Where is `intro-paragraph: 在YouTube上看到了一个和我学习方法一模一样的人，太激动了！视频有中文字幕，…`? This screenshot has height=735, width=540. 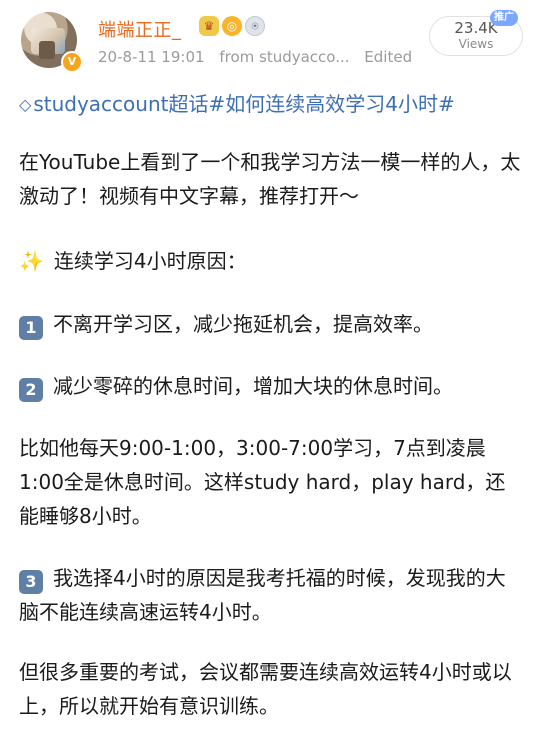
intro-paragraph: 在YouTube上看到了一个和我学习方法一模一样的人，太激动了！视频有中文字幕，… is located at coordinates (270, 179).